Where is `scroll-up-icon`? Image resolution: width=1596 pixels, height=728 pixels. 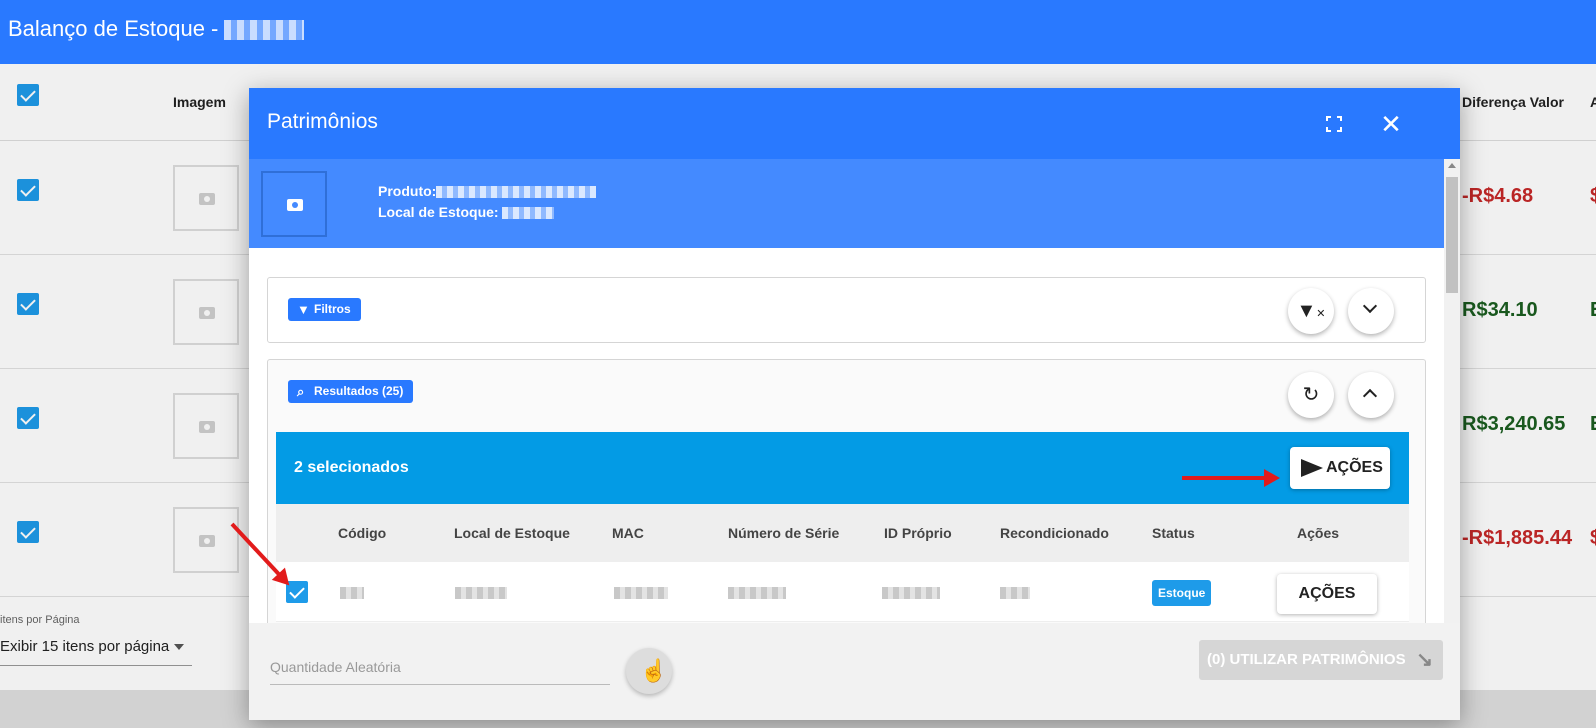 scroll-up-icon is located at coordinates (1452, 165).